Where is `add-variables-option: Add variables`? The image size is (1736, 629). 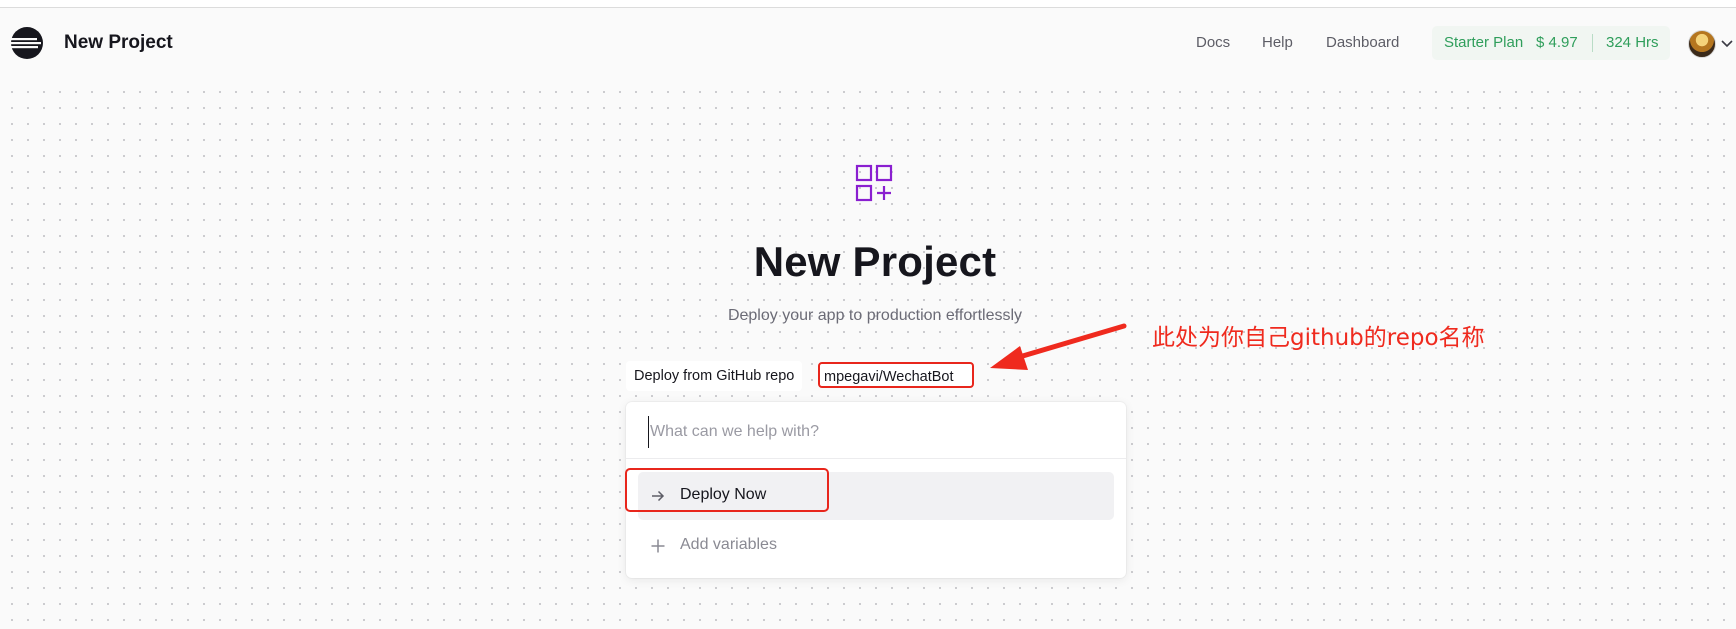 add-variables-option: Add variables is located at coordinates (876, 546).